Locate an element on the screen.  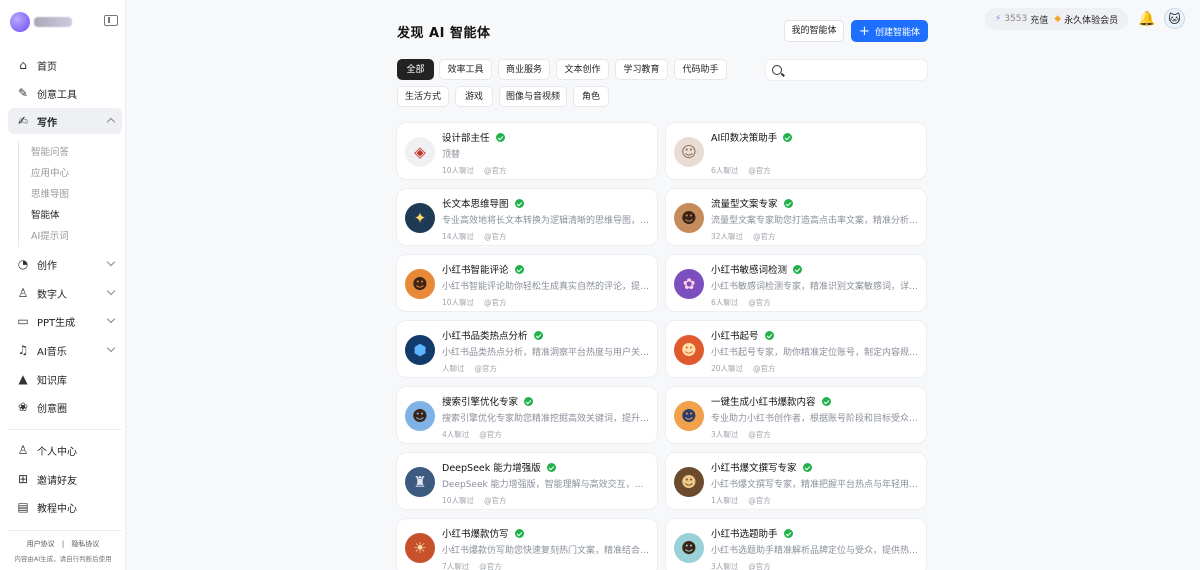
filter-chip-code: 代码助手 is located at coordinates (700, 69).